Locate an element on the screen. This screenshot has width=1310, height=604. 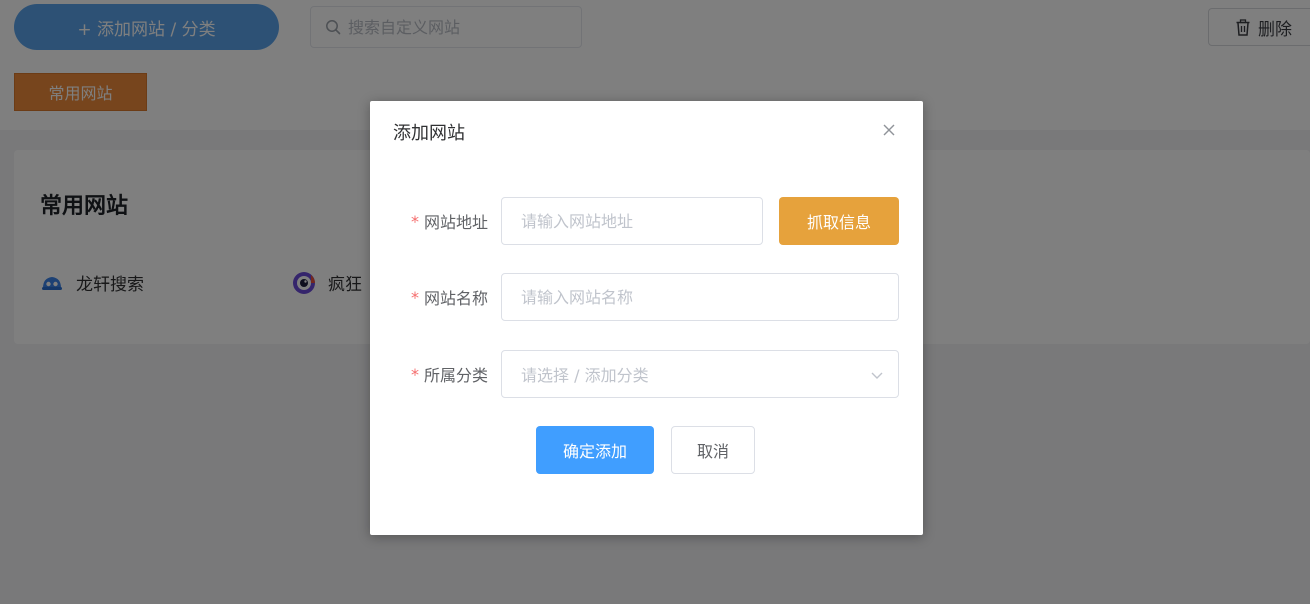
url-label-text: 网站地址 is located at coordinates (455, 222).